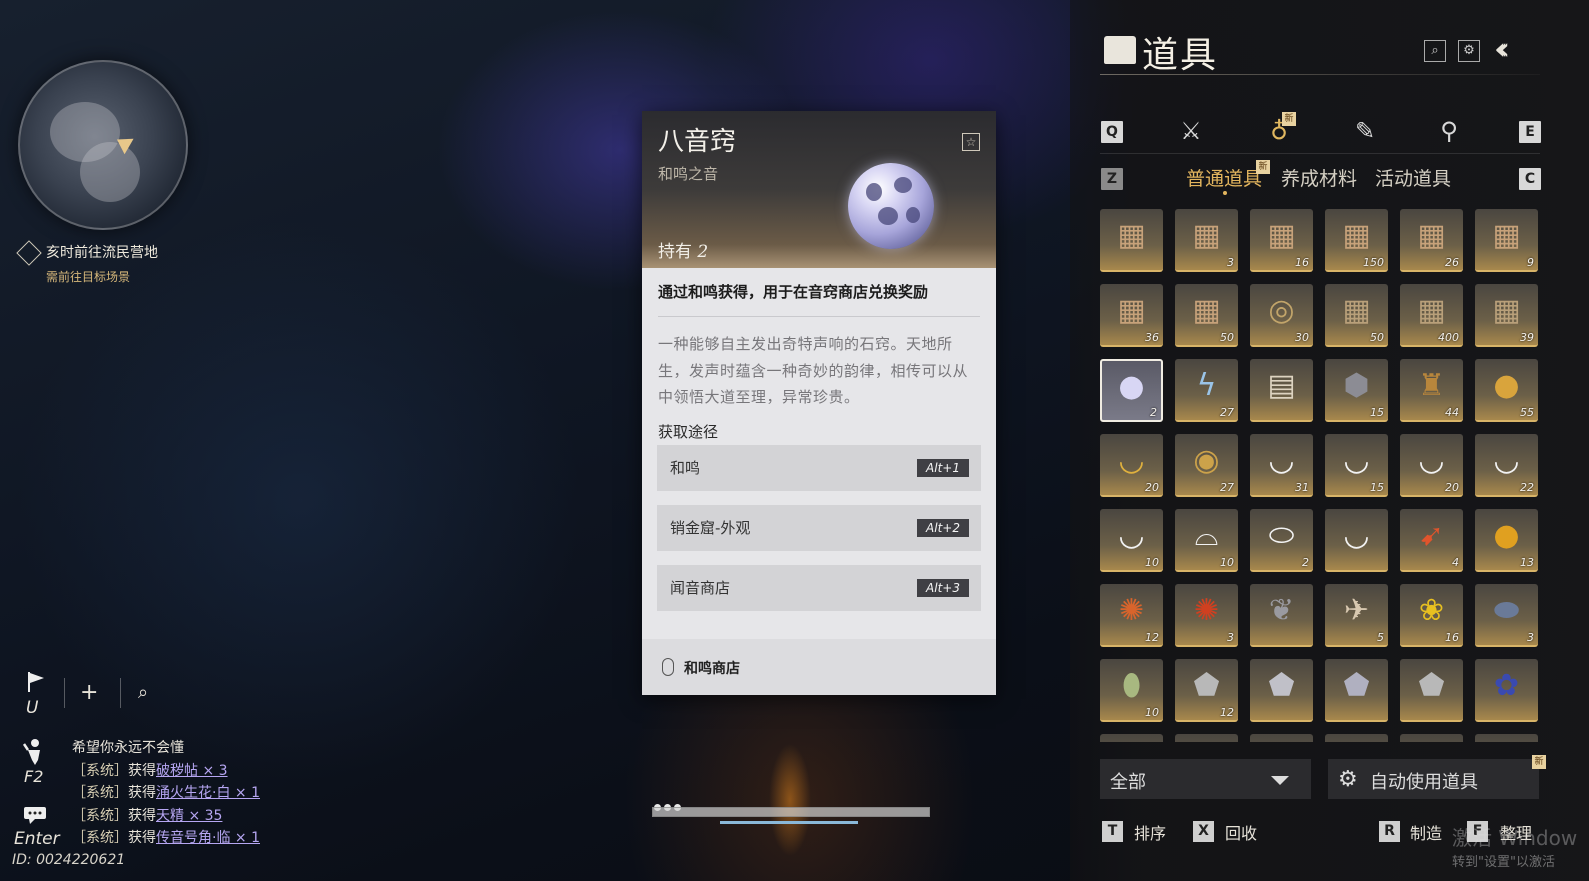 Image resolution: width=1589 pixels, height=881 pixels. What do you see at coordinates (1281, 240) in the screenshot?
I see `item-slot: ▦ 16` at bounding box center [1281, 240].